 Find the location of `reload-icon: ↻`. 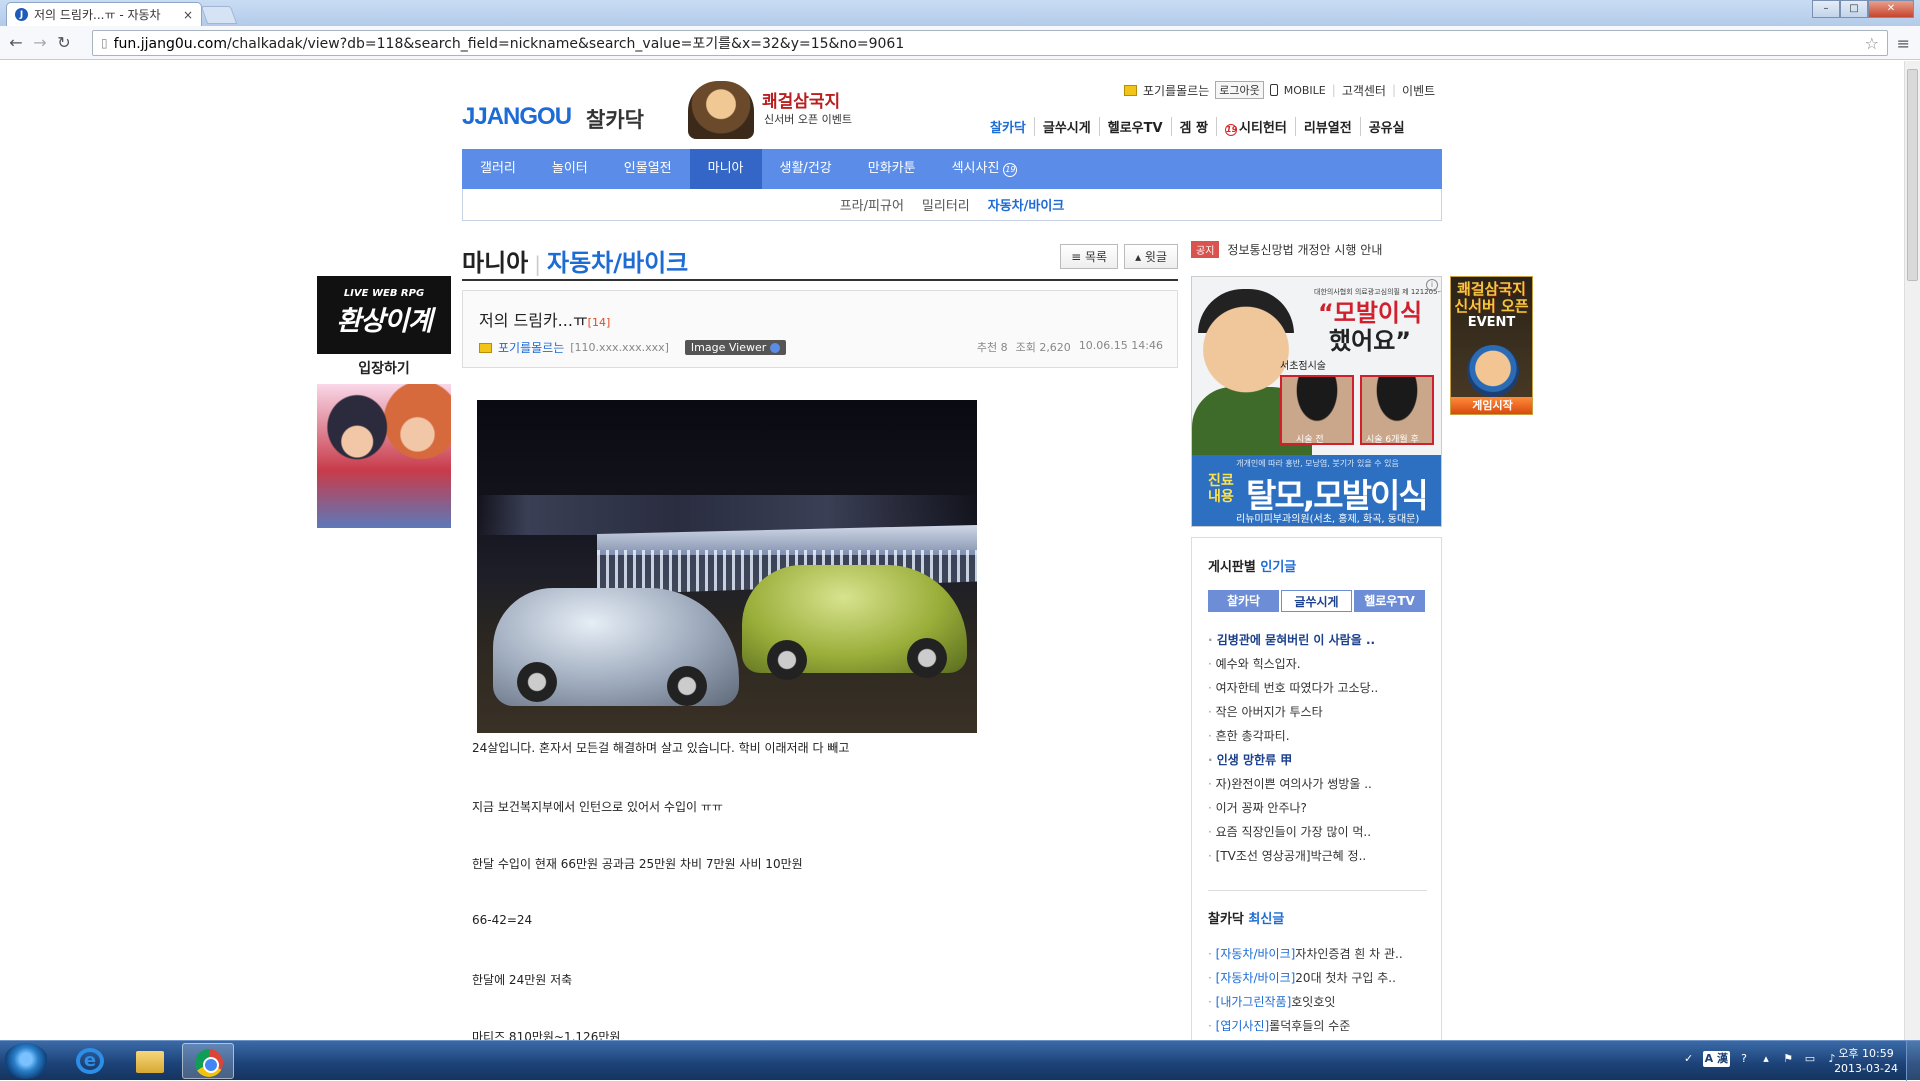

reload-icon: ↻ is located at coordinates (64, 42).